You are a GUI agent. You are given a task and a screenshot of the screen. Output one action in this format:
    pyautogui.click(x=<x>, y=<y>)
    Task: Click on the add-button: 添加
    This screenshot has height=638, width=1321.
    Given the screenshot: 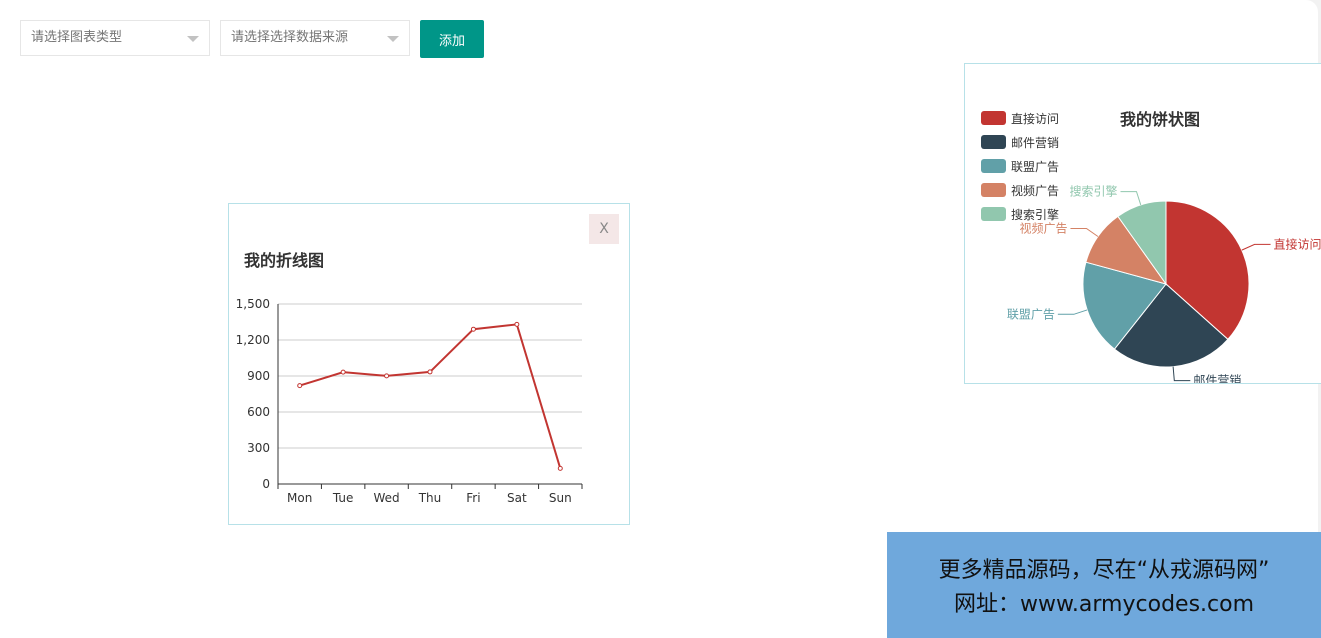 What is the action you would take?
    pyautogui.click(x=452, y=39)
    